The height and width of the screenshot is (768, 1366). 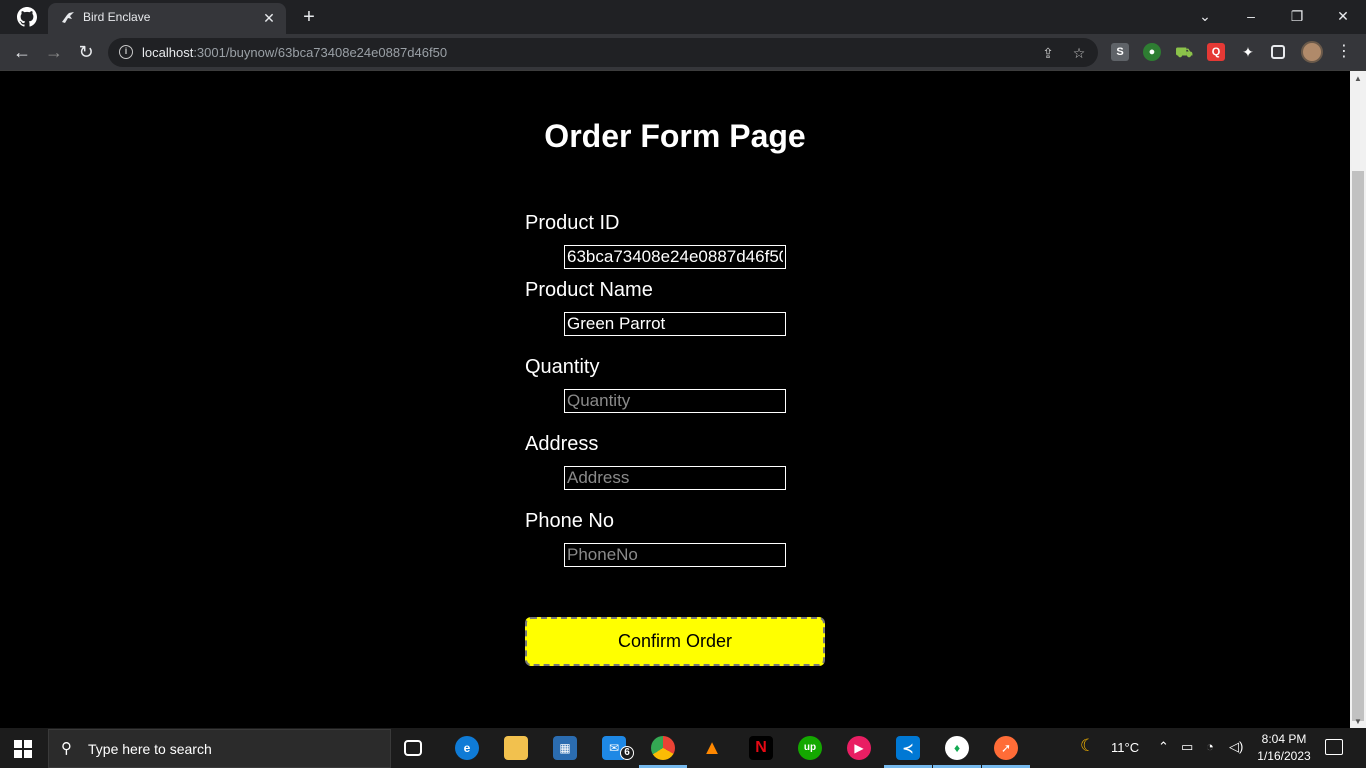 I want to click on battery-icon: ▭, so click(x=1187, y=747).